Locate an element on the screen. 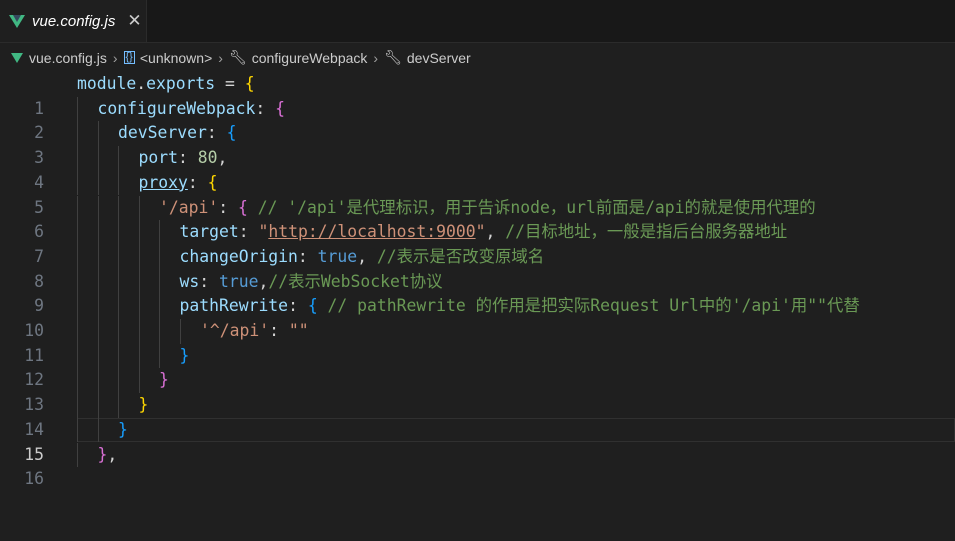 The width and height of the screenshot is (955, 541). tab-bar: vue.config.js ✕ is located at coordinates (477, 21).